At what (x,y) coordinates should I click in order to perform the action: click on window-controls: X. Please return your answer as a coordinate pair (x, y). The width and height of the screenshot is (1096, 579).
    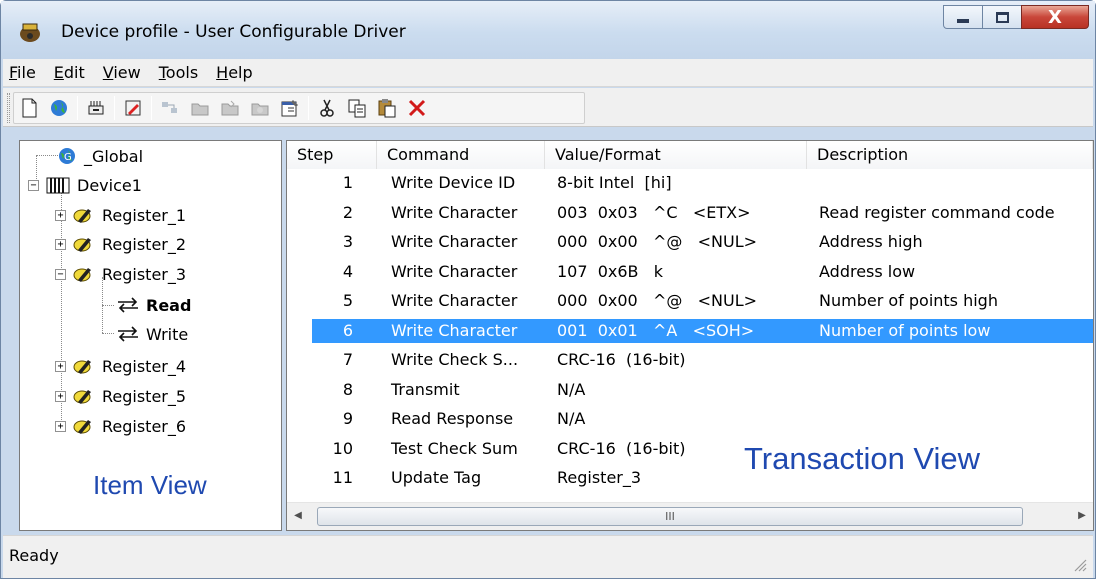
    Looking at the image, I should click on (1016, 17).